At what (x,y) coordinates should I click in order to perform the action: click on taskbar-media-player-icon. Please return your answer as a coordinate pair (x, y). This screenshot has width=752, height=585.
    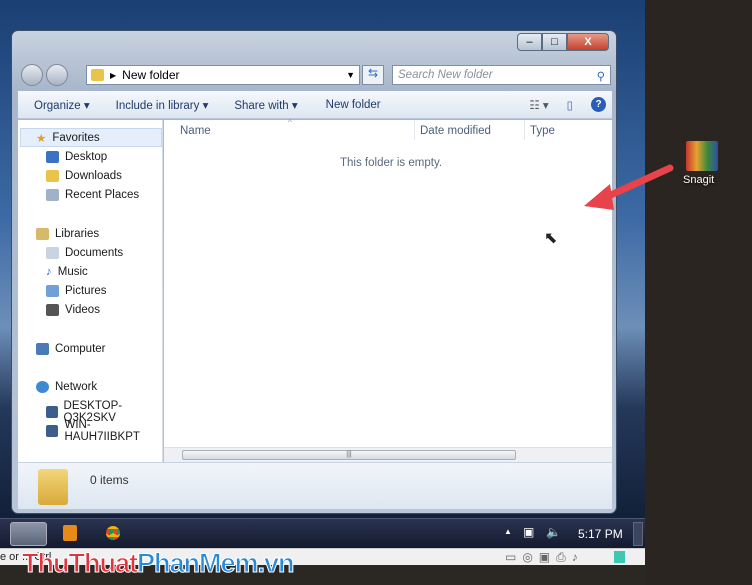
    Looking at the image, I should click on (70, 533).